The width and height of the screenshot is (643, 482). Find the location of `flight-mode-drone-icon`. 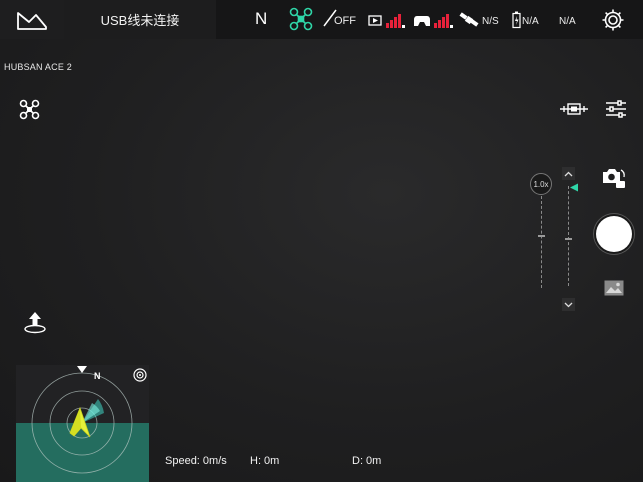

flight-mode-drone-icon is located at coordinates (29, 109).